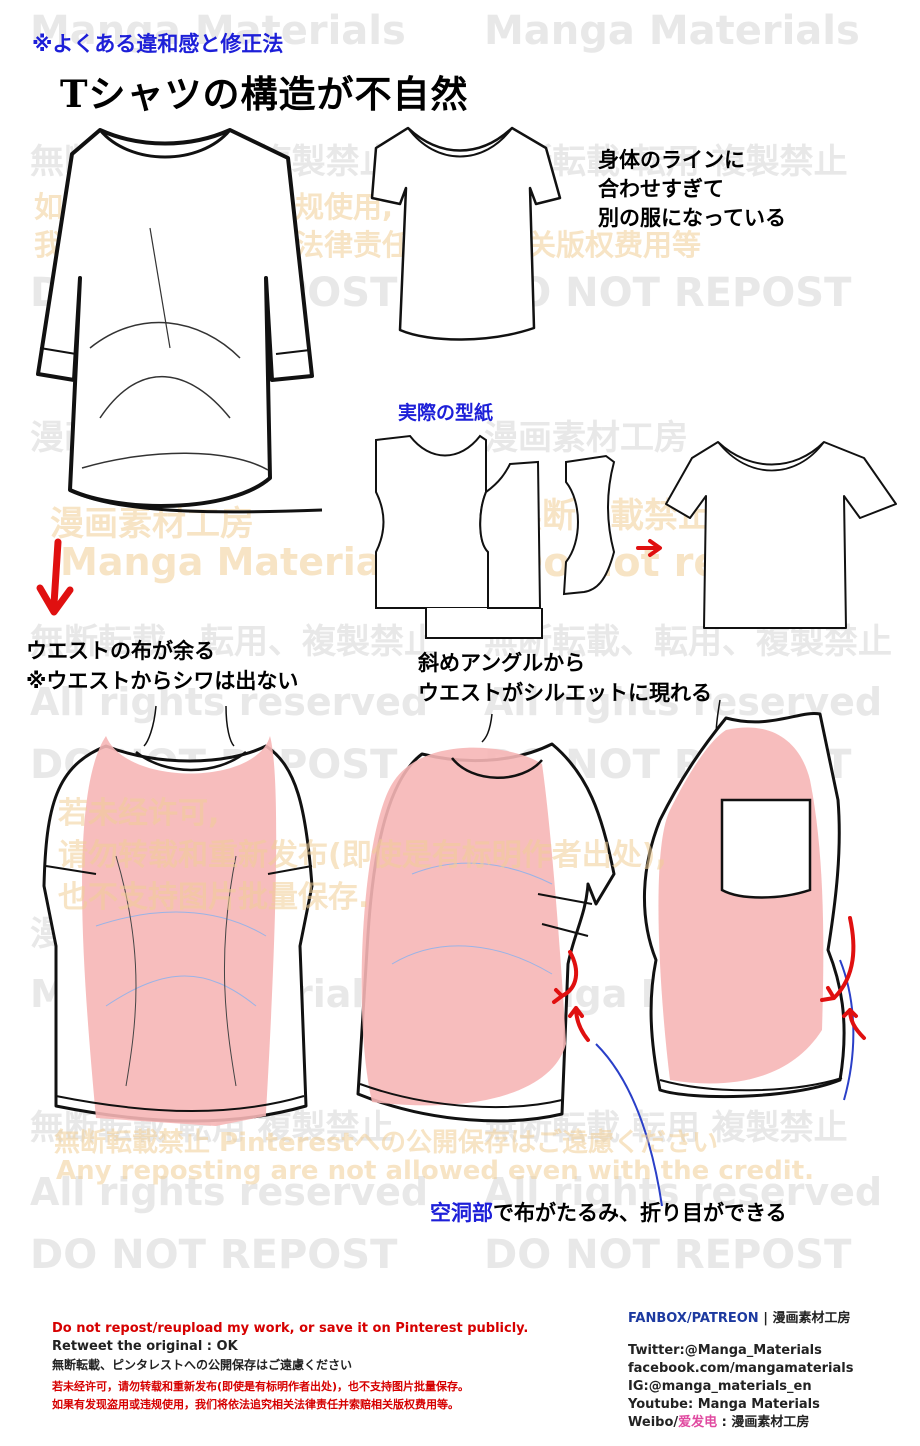 Image resolution: width=920 pixels, height=1446 pixels. What do you see at coordinates (661, 189) in the screenshot?
I see `note-fitted-line-2: 合わせすぎて` at bounding box center [661, 189].